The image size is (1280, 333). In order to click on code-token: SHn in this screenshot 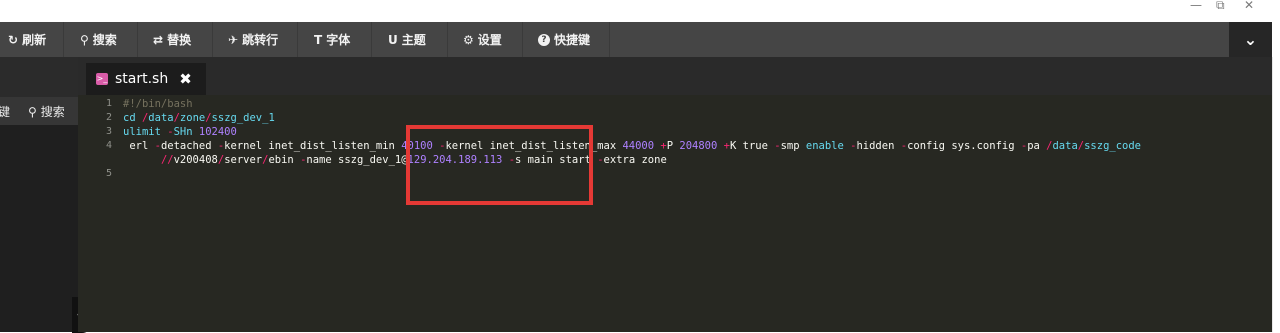, I will do `click(186, 132)`.